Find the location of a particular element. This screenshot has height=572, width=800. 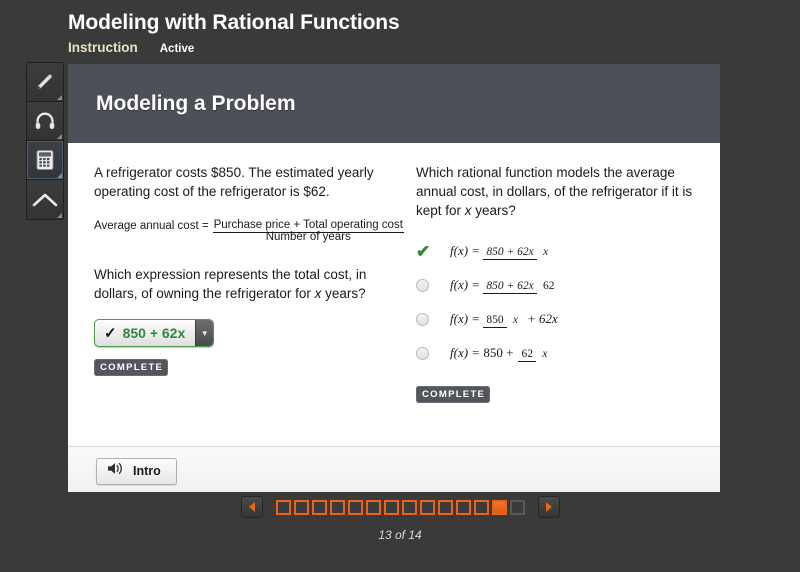

right-question-end: years? is located at coordinates (493, 210).